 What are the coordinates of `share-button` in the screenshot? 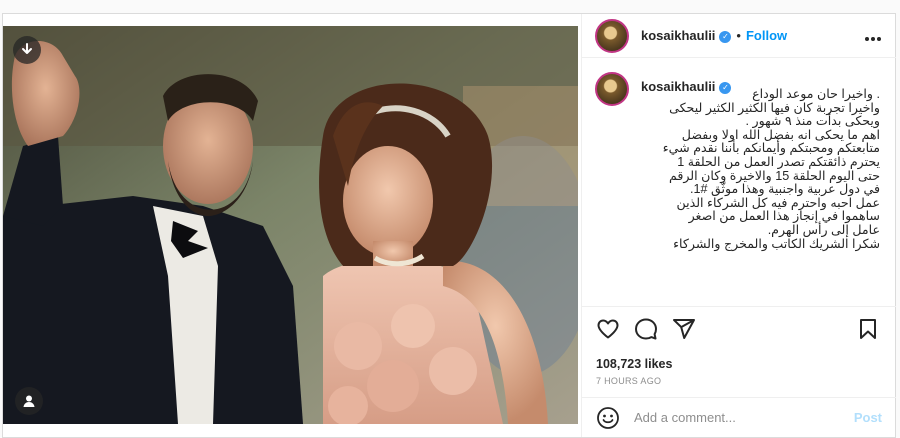 It's located at (685, 330).